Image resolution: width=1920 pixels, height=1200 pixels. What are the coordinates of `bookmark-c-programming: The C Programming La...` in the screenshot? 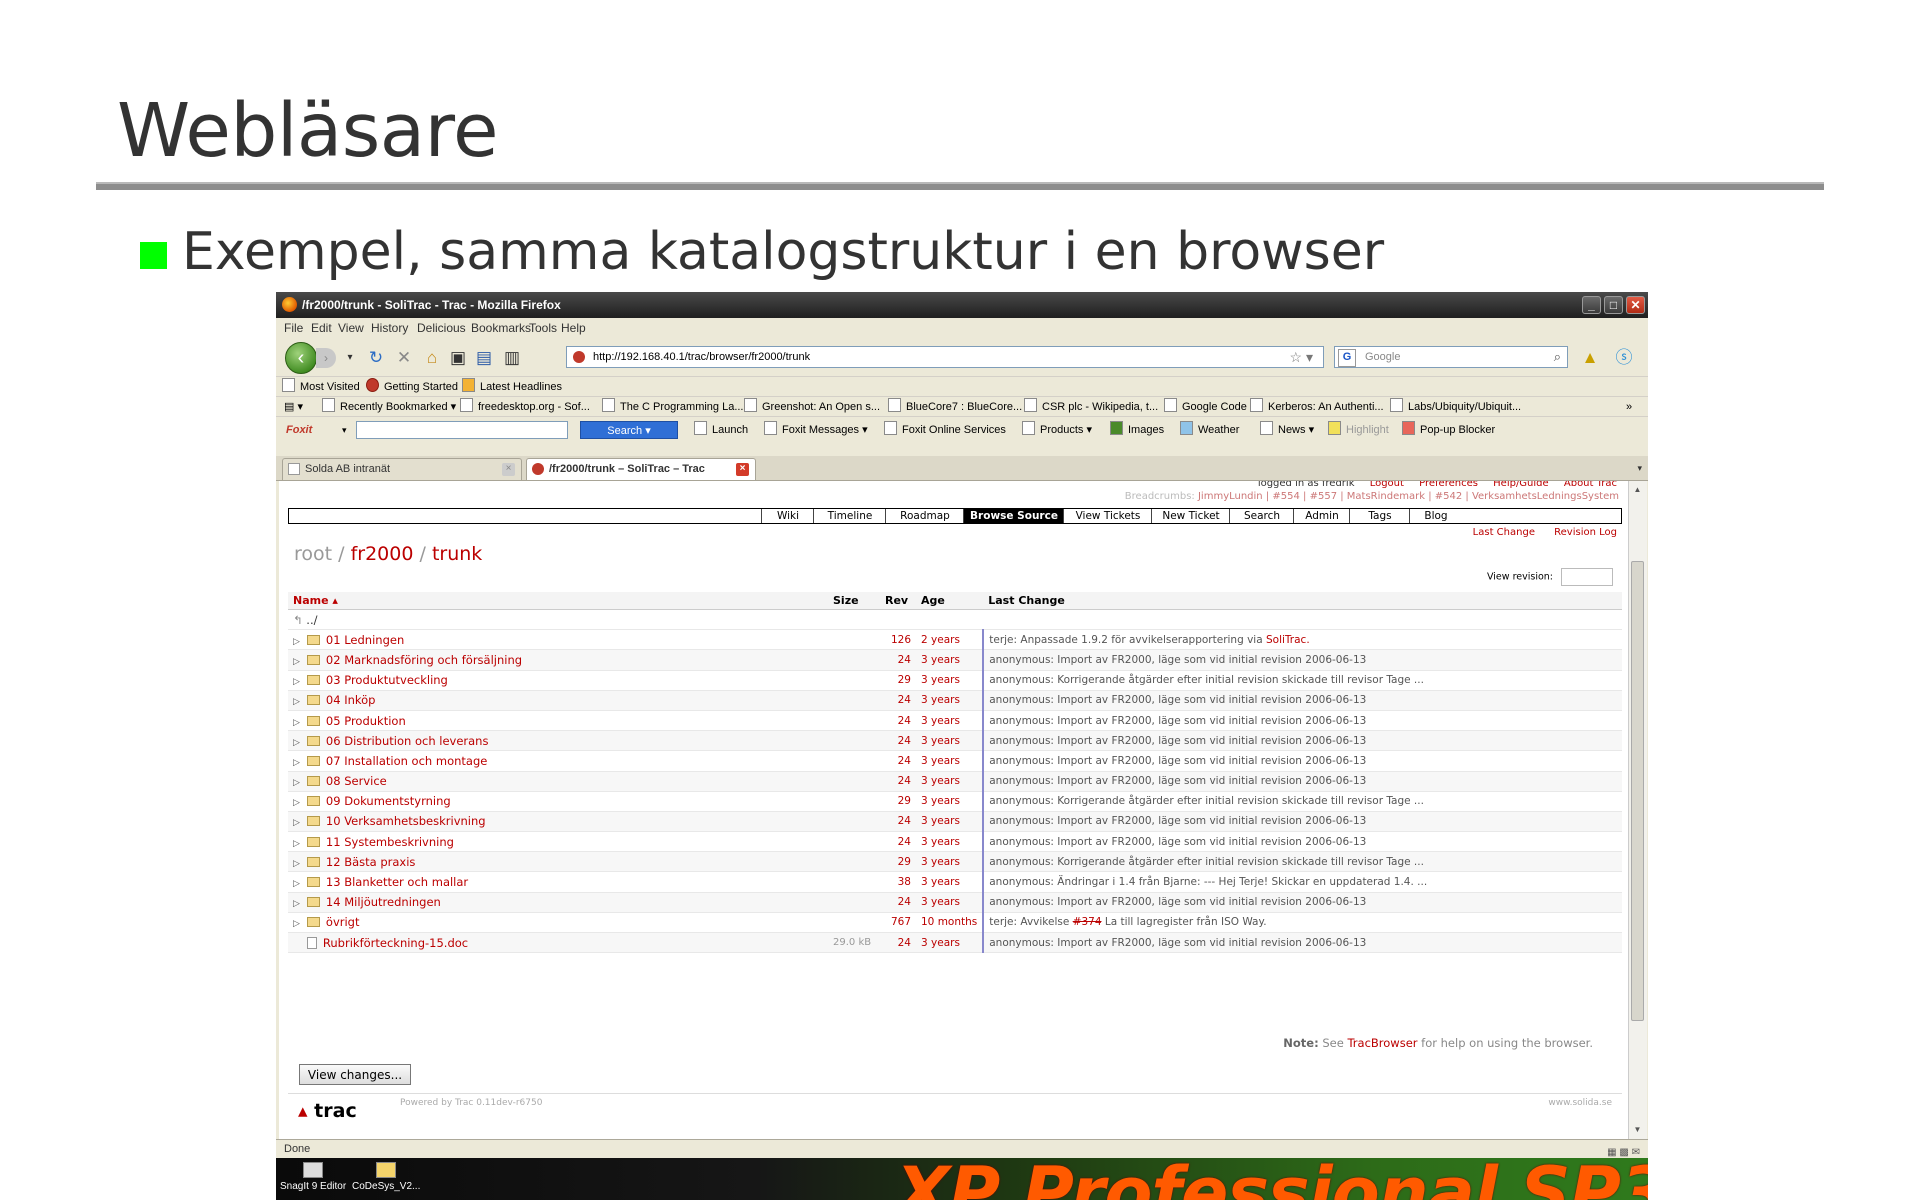 It's located at (673, 407).